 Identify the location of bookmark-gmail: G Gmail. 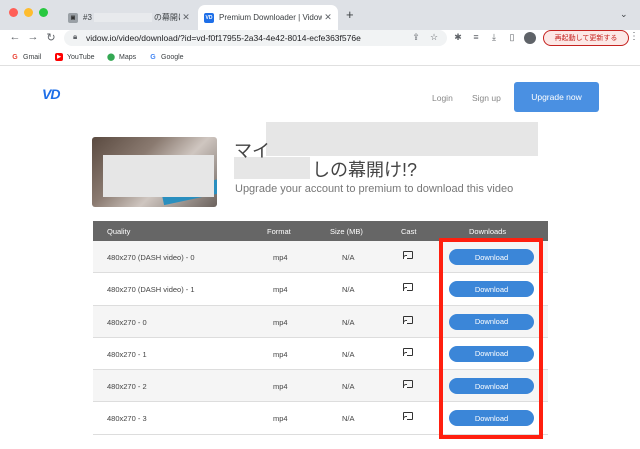
(26, 57).